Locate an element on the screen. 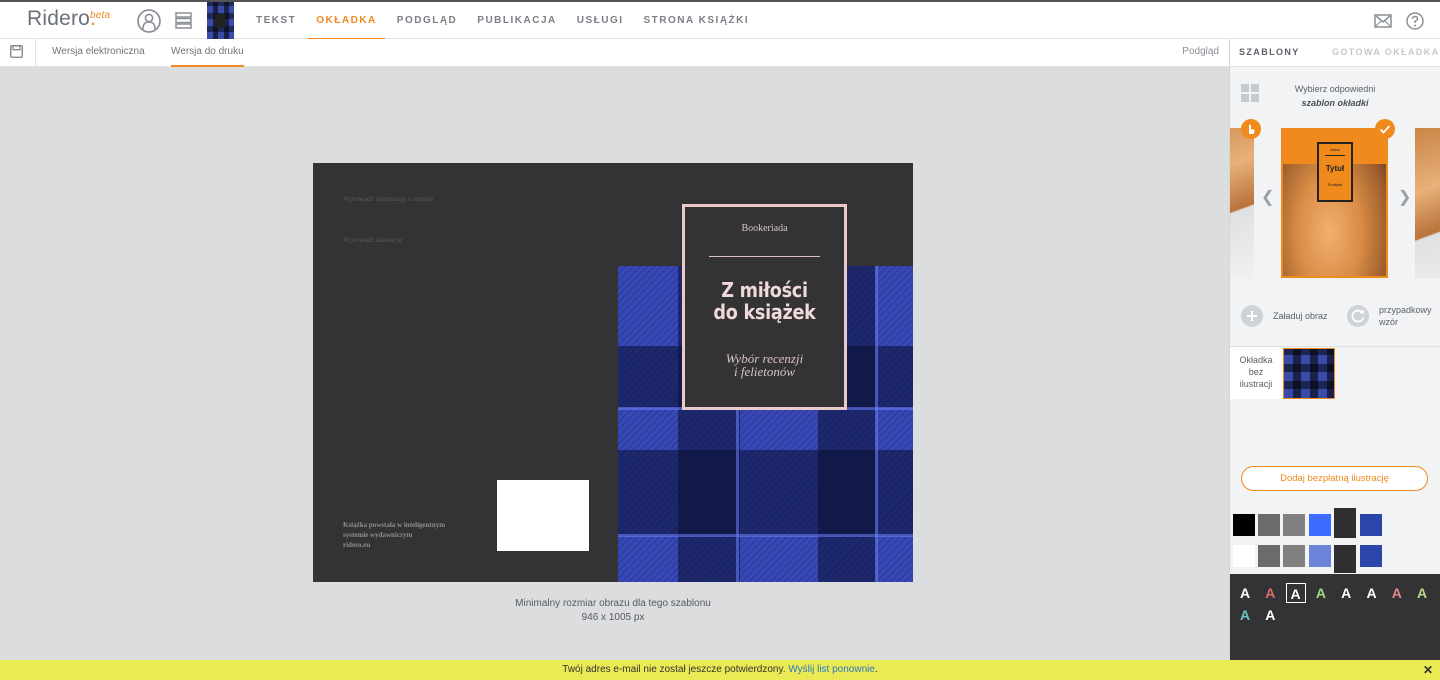  book-title: Z miłości do książek is located at coordinates (765, 301).